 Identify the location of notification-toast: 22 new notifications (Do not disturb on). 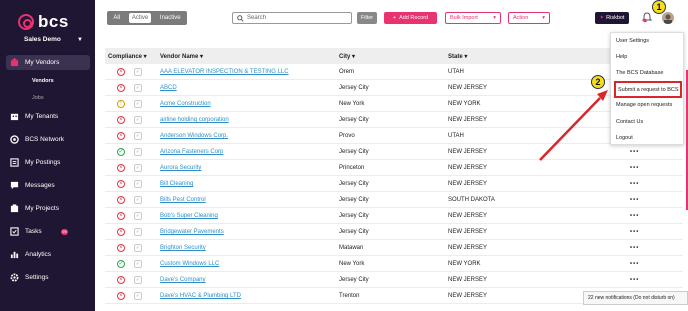
(635, 298).